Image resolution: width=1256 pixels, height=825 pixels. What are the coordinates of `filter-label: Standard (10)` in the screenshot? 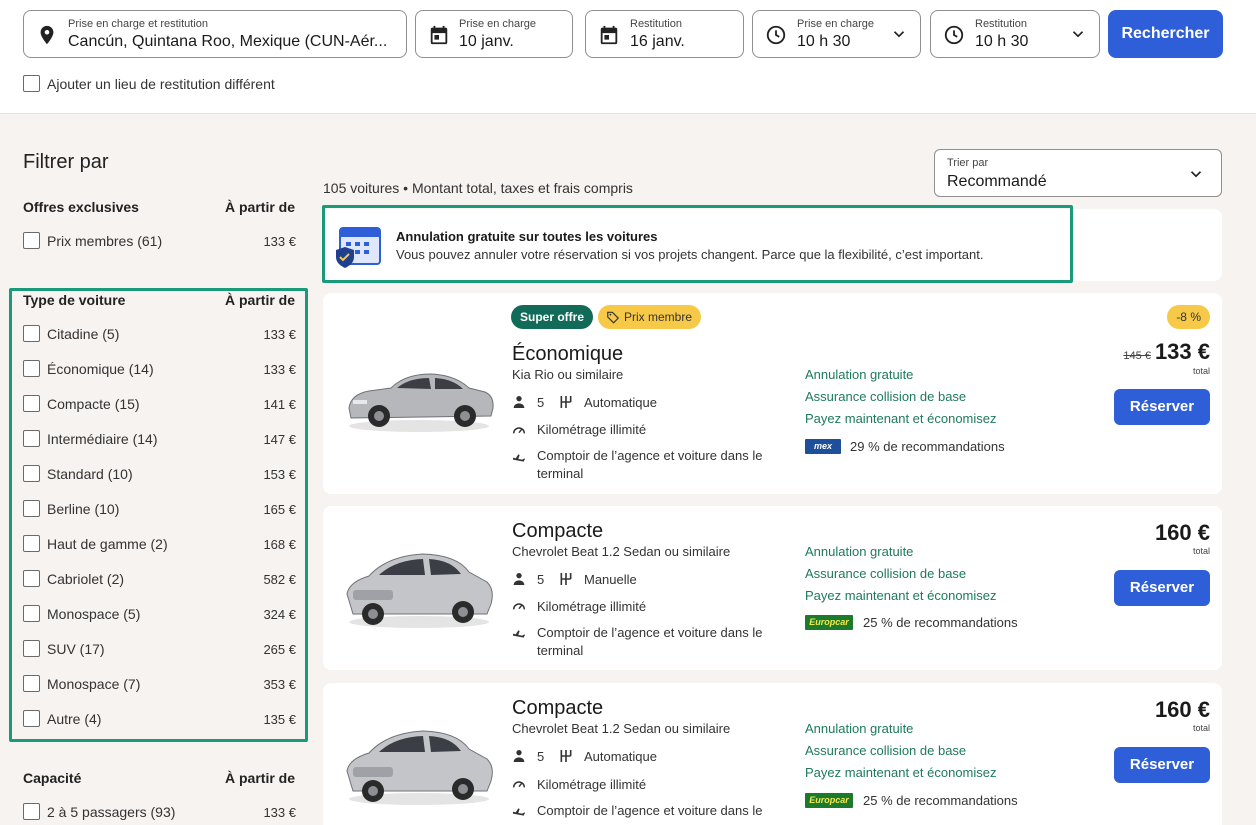 It's located at (90, 474).